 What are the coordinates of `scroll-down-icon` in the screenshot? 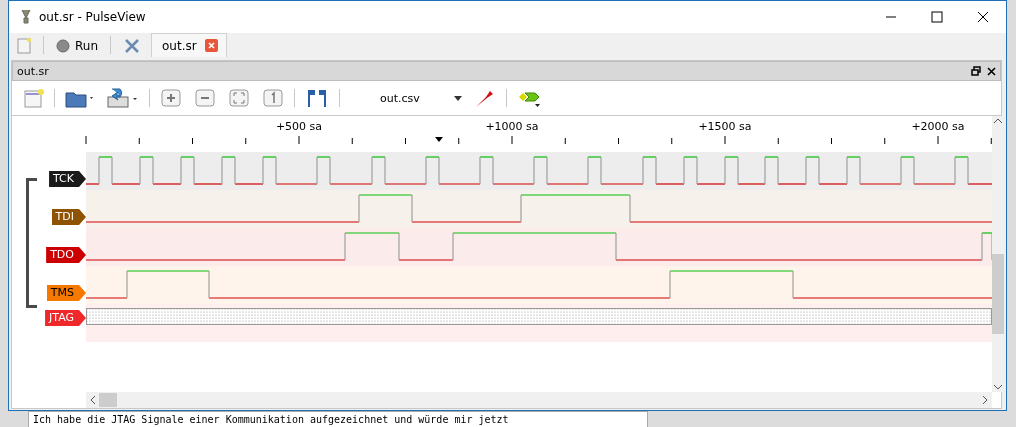 It's located at (998, 387).